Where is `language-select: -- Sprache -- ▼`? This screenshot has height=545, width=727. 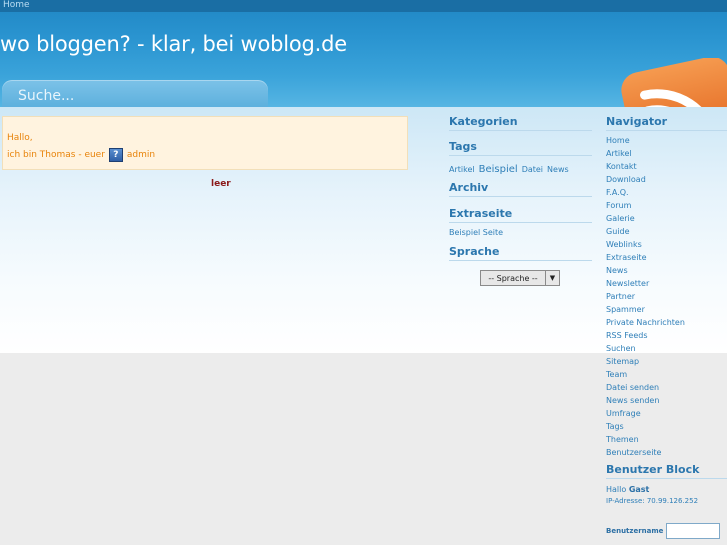 language-select: -- Sprache -- ▼ is located at coordinates (520, 278).